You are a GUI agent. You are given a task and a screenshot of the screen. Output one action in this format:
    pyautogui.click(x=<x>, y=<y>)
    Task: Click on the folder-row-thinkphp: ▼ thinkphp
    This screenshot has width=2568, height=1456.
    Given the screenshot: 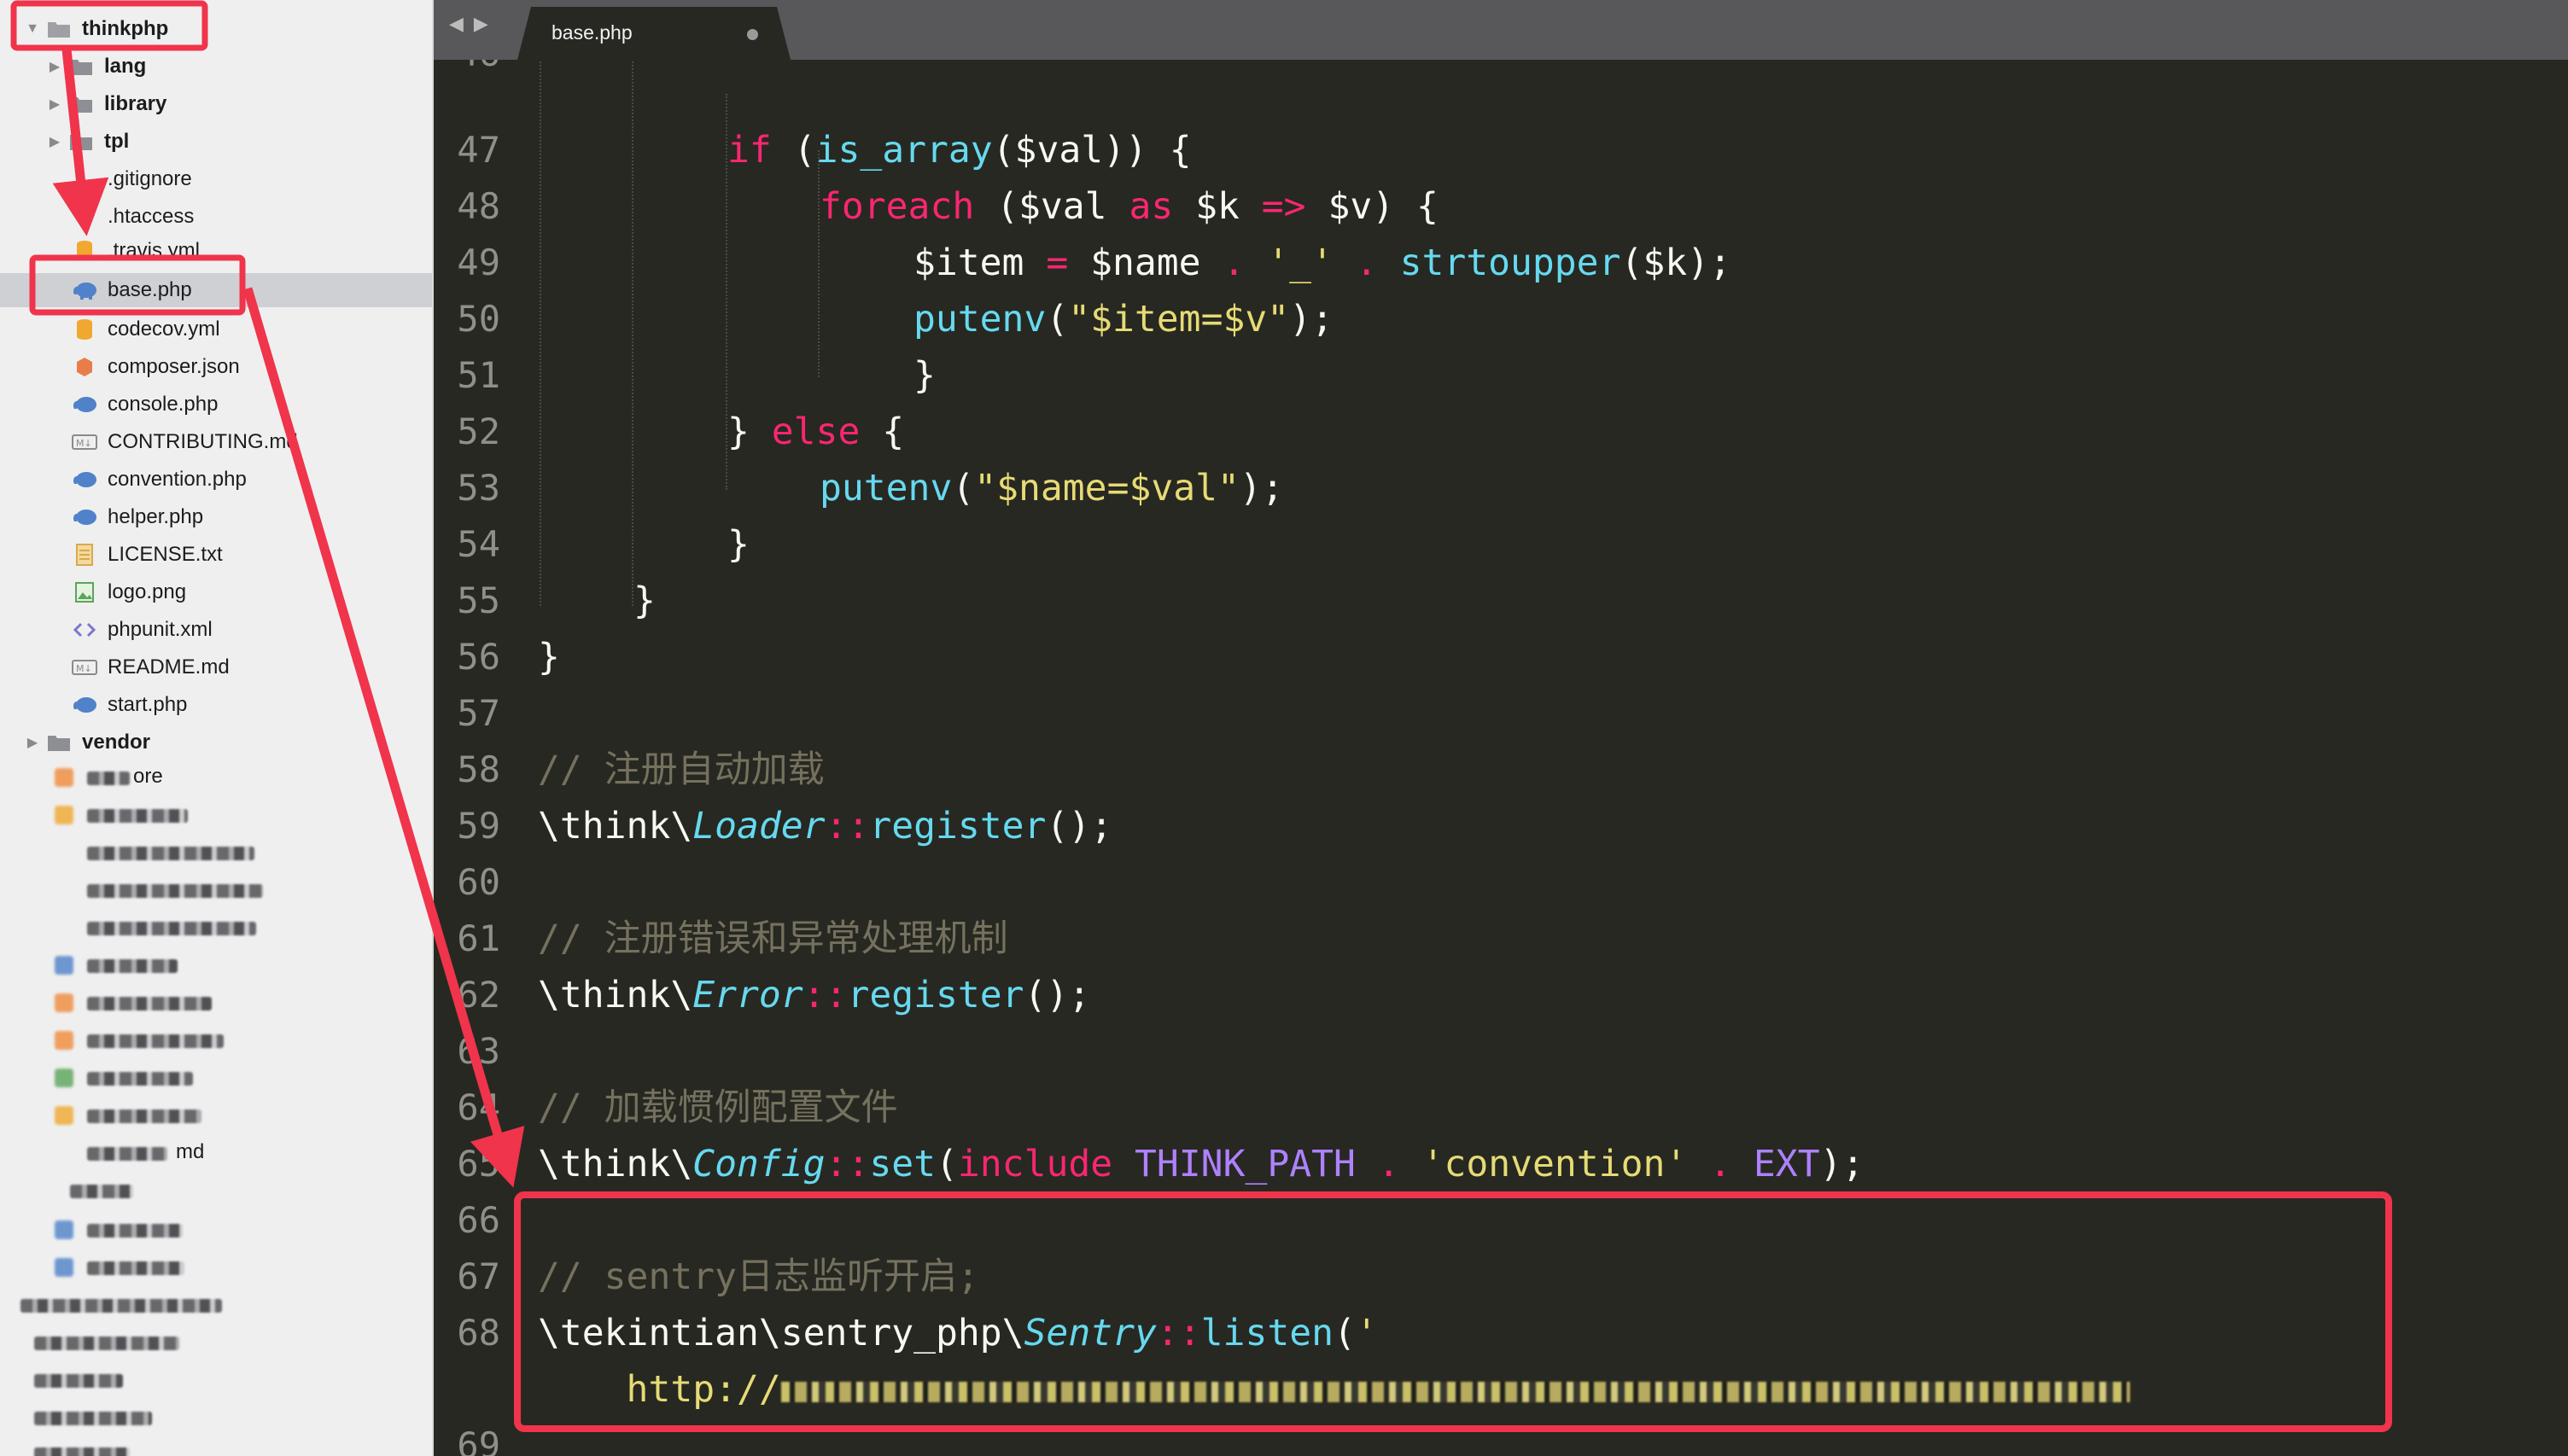 What is the action you would take?
    pyautogui.click(x=216, y=29)
    